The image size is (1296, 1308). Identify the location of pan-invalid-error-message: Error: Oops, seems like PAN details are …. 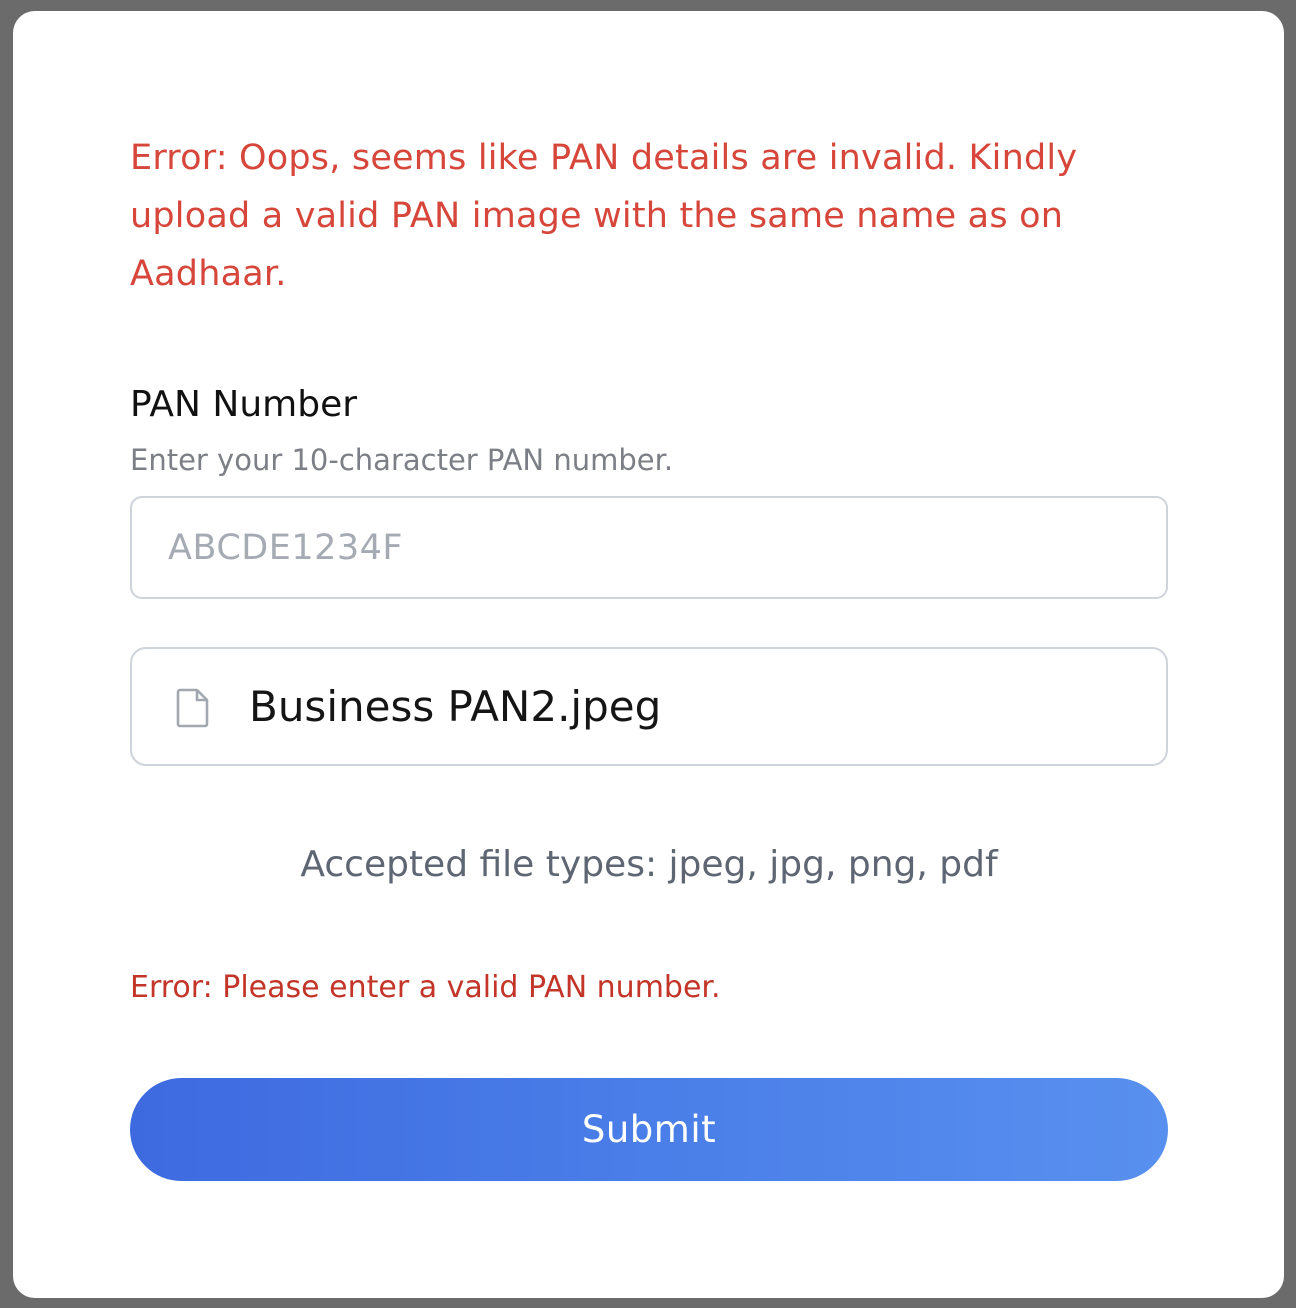
(604, 216).